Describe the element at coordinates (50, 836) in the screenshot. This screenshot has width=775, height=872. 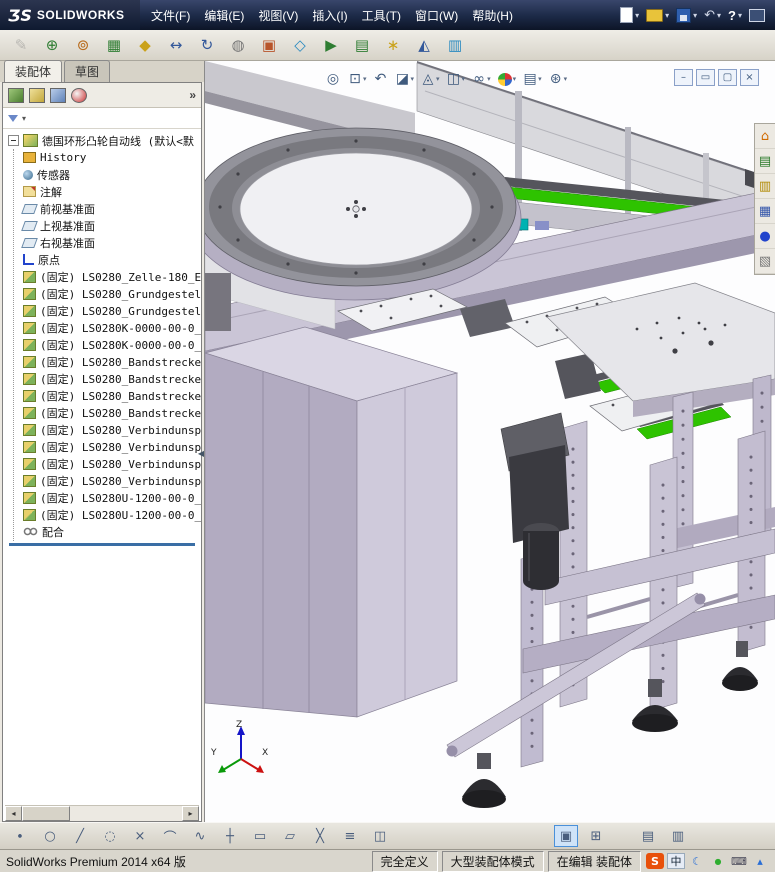
I see `circle-tool: ○` at that location.